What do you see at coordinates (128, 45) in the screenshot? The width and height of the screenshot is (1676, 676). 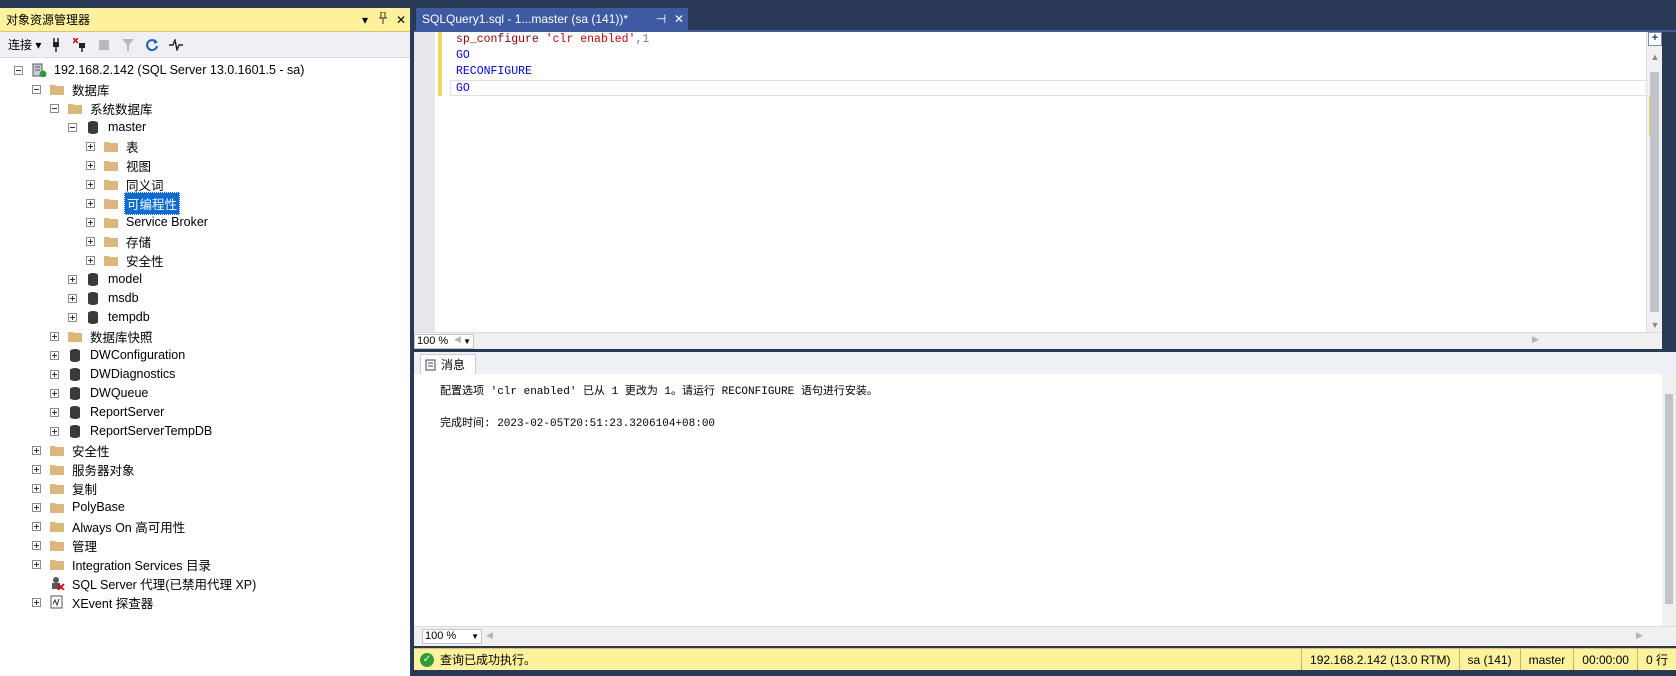 I see `filter-icon` at bounding box center [128, 45].